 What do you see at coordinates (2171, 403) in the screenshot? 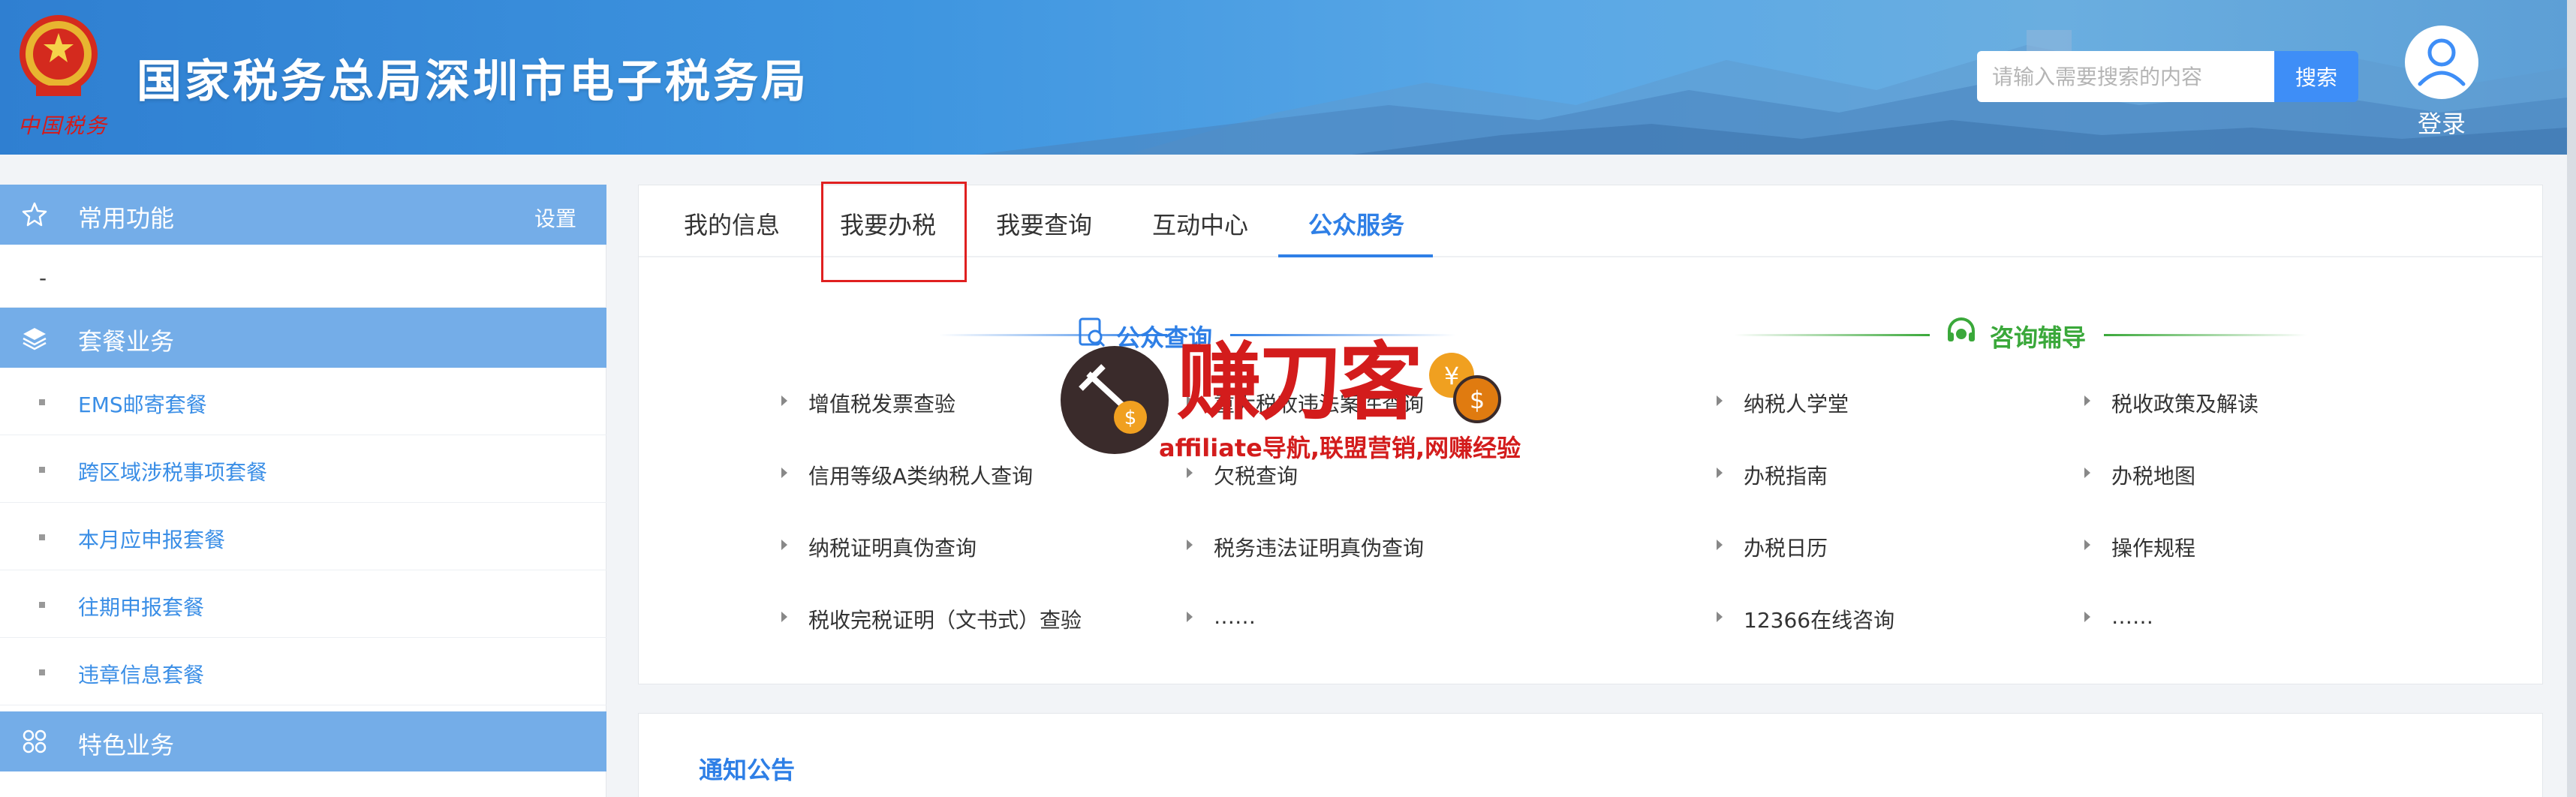
I see `service-link: 税收政策及解读` at bounding box center [2171, 403].